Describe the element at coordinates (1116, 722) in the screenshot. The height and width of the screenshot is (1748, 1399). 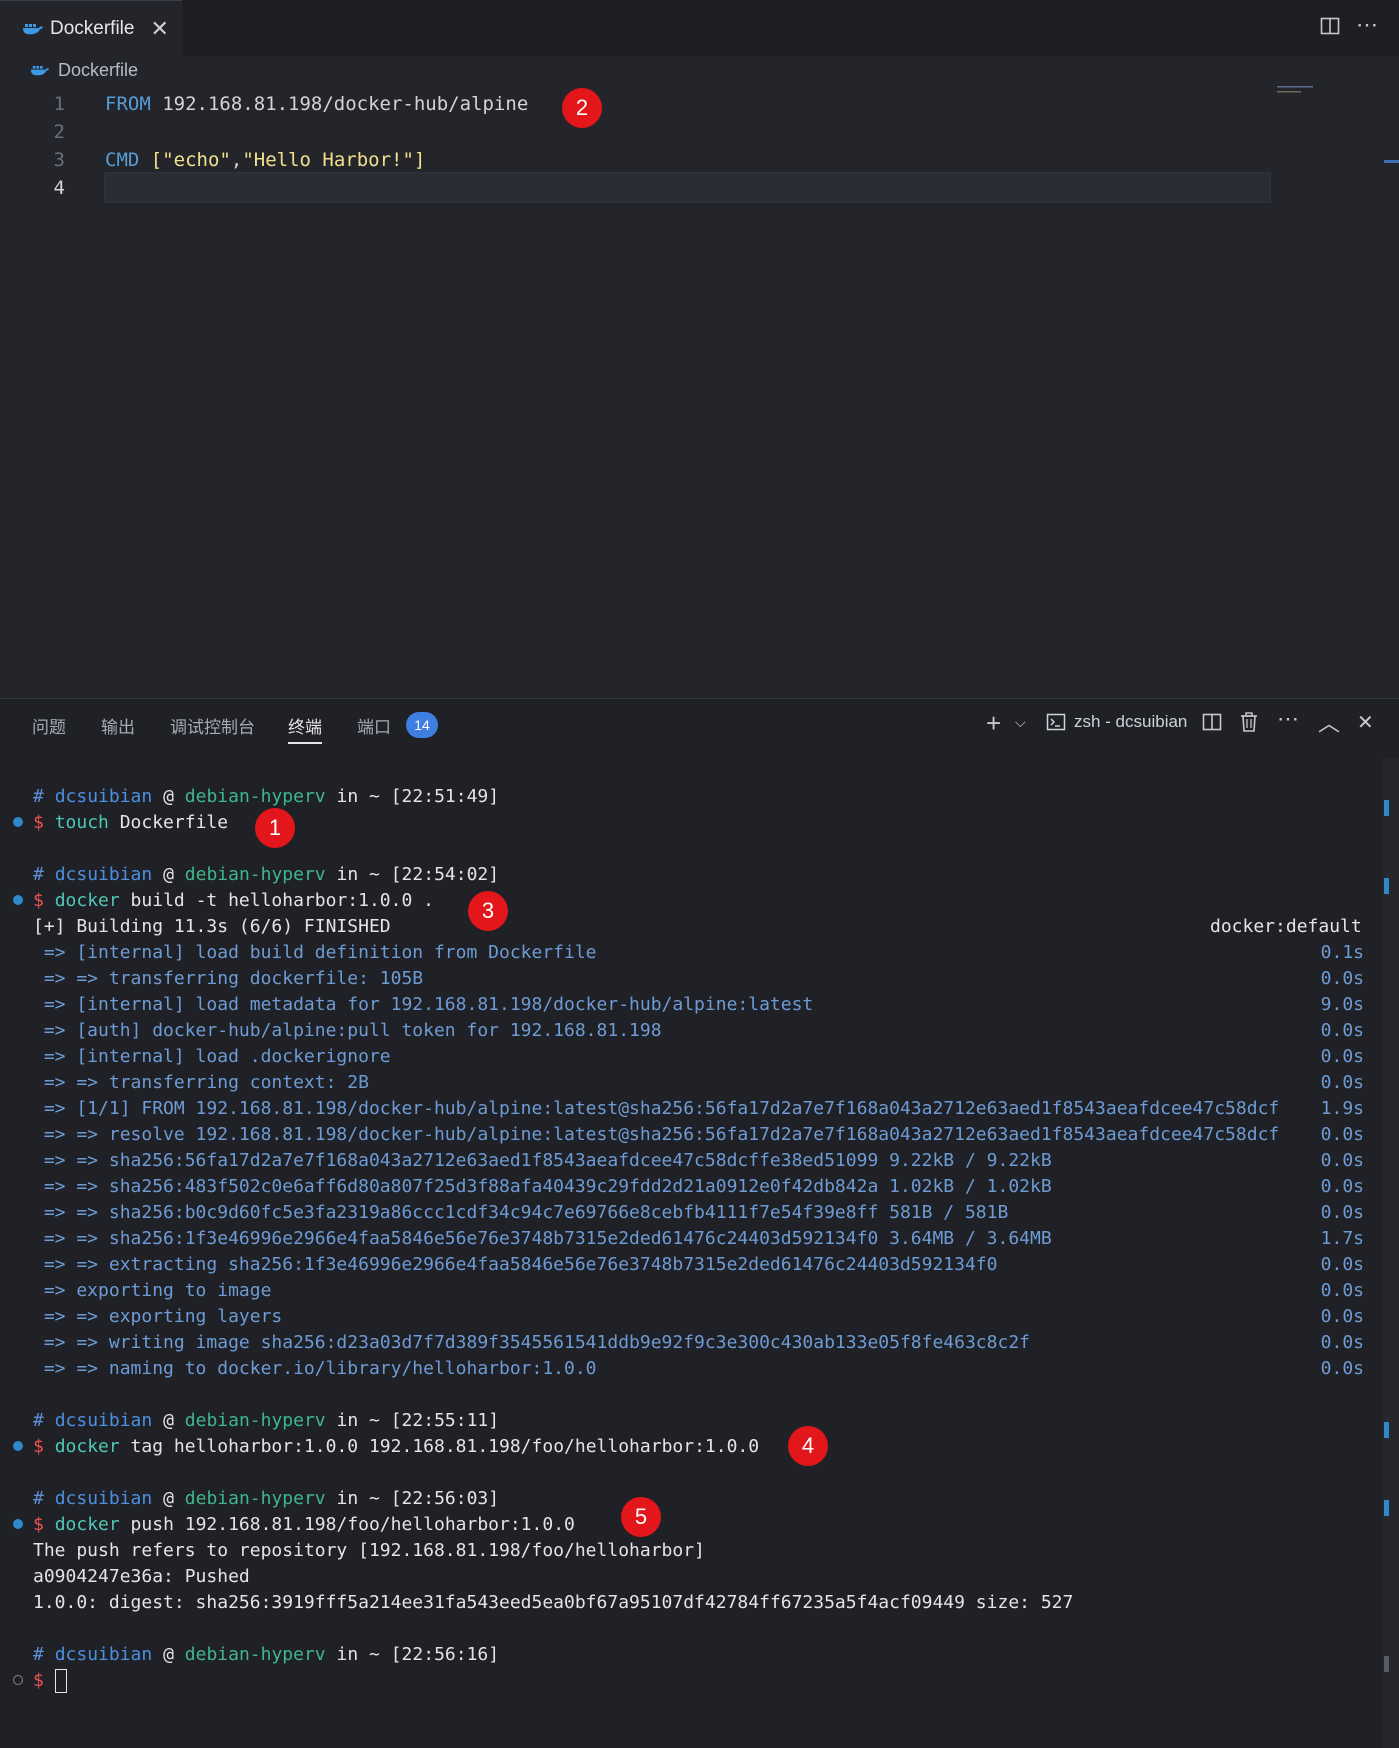
I see `terminal-shell-selector: zsh - dcsuibian` at that location.